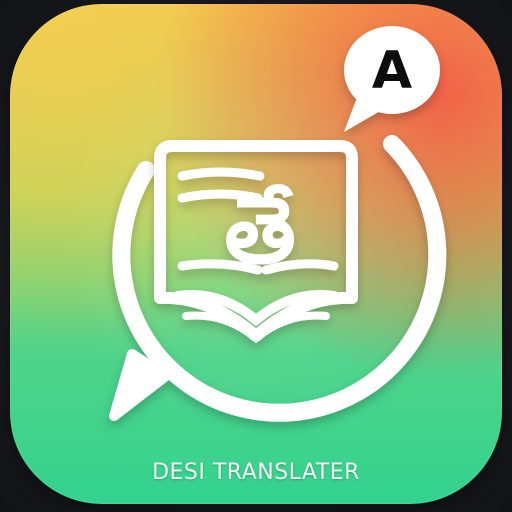  I want to click on letter-a-badge-icon: A, so click(392, 79).